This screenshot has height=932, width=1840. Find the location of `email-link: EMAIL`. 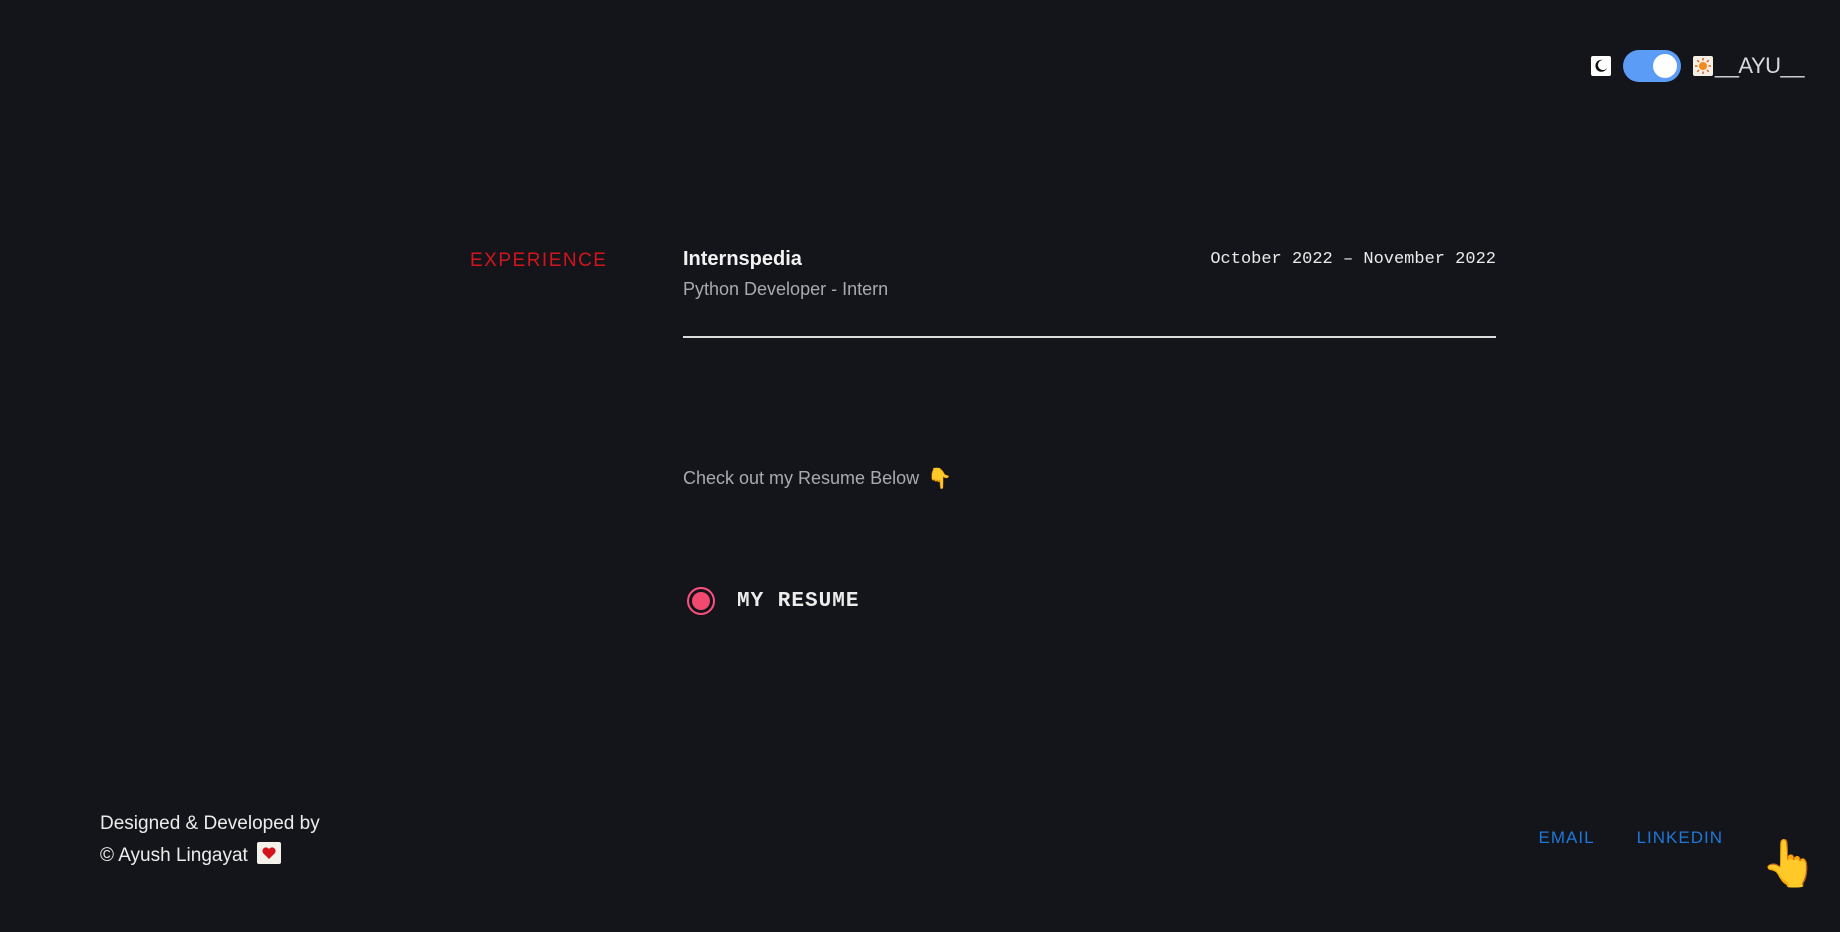

email-link: EMAIL is located at coordinates (1567, 838).